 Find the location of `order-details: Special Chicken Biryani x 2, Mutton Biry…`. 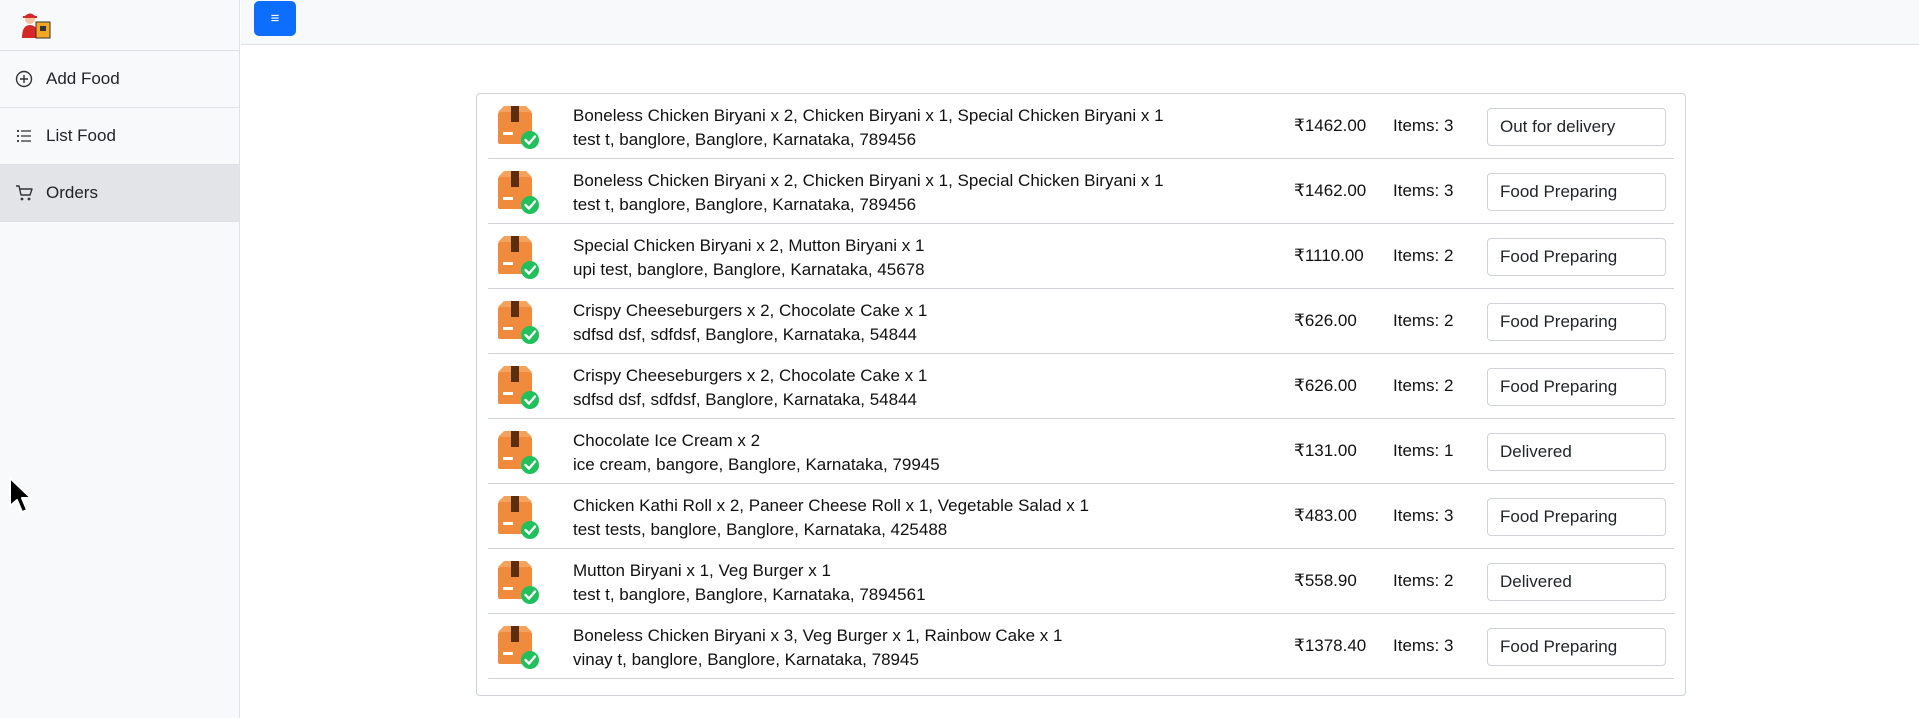

order-details: Special Chicken Biryani x 2, Mutton Biry… is located at coordinates (749, 258).